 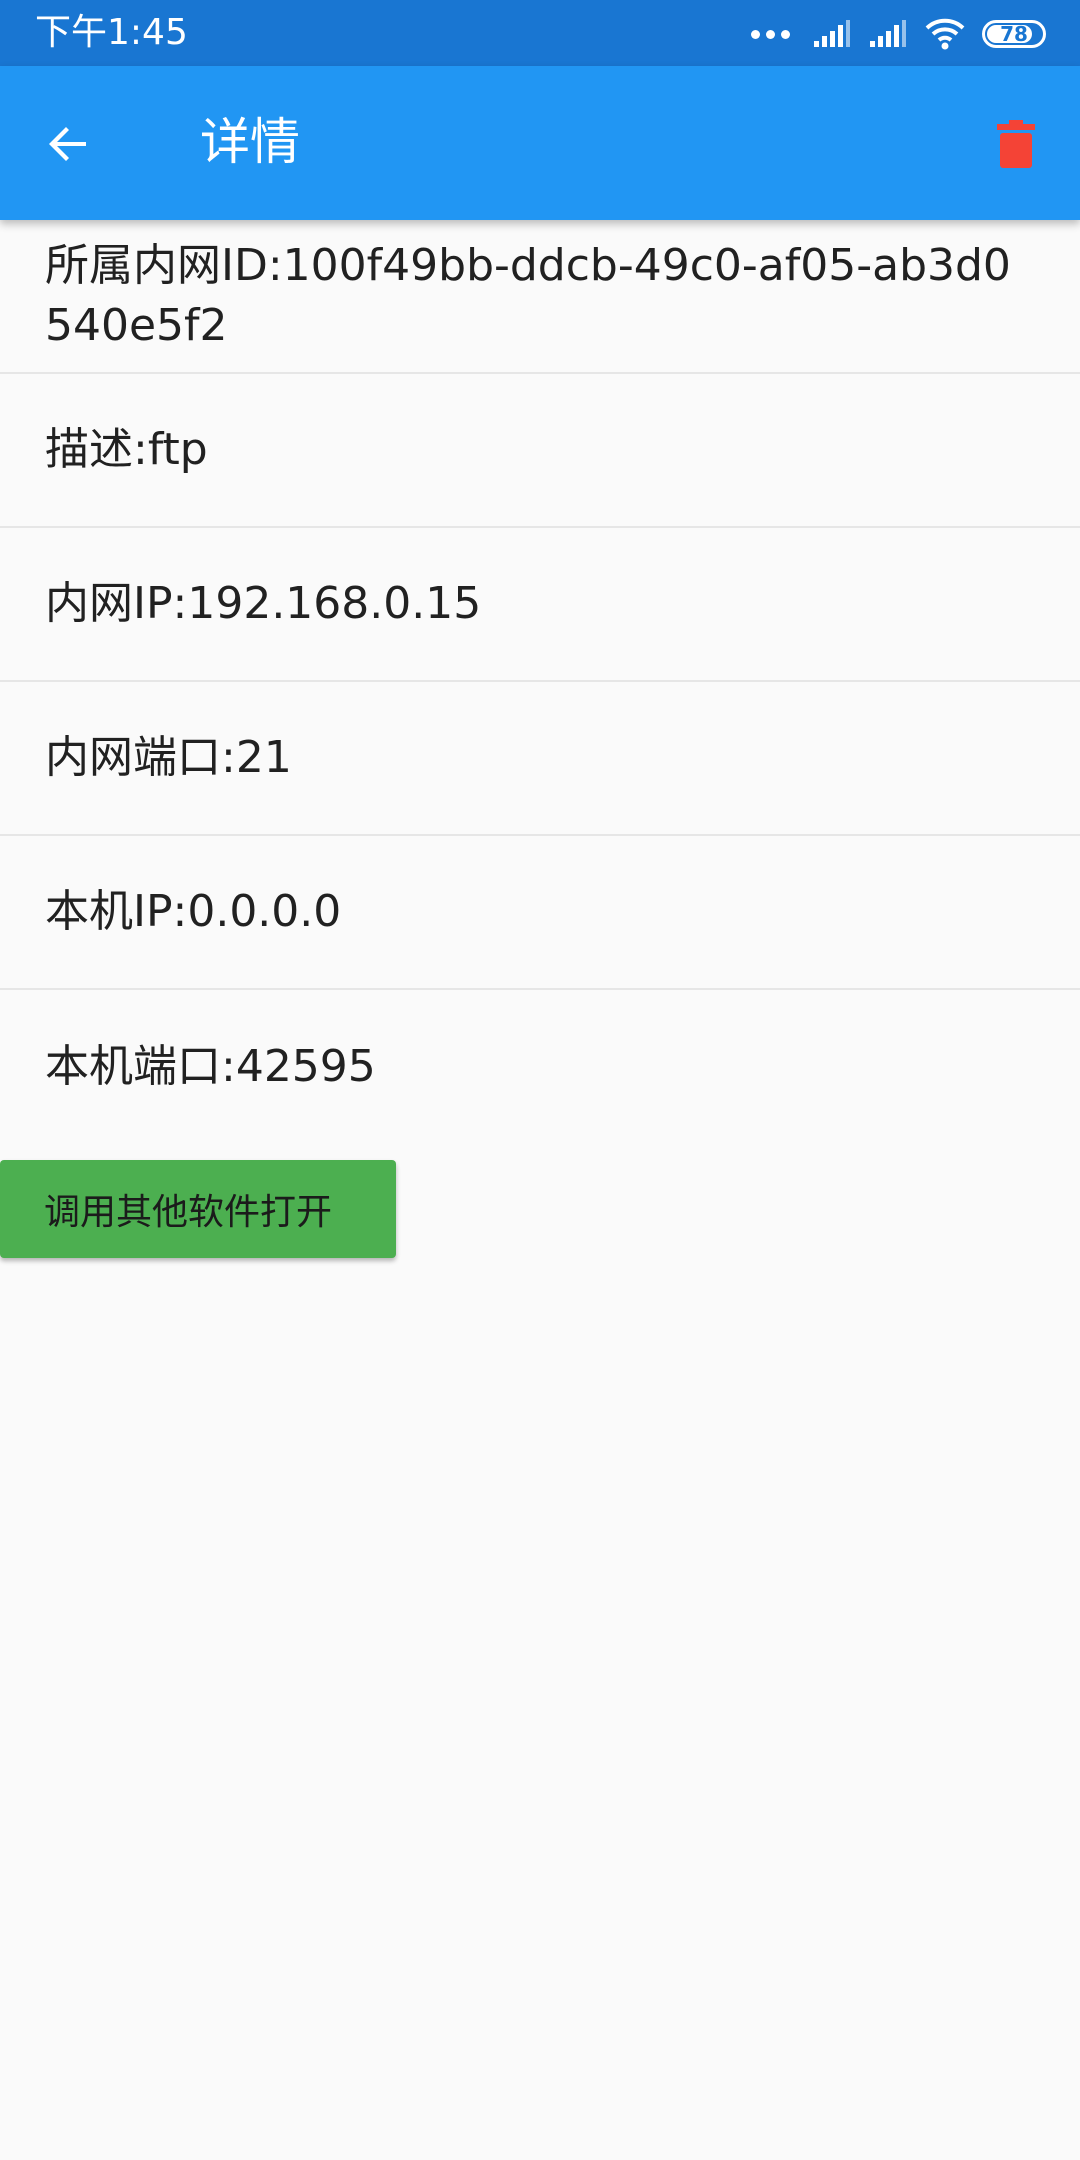 I want to click on status-bar: 下午1:45 78, so click(x=540, y=33).